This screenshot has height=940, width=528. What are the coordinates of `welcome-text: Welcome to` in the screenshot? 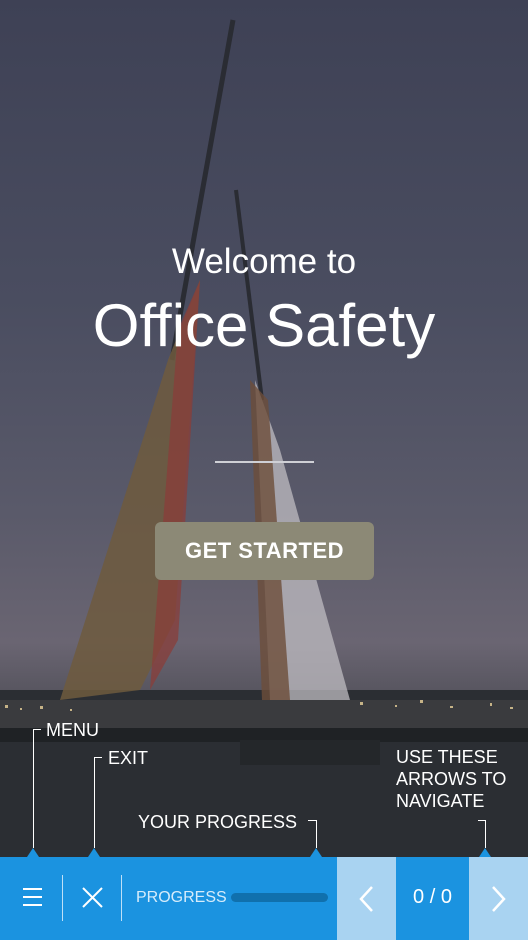 It's located at (264, 261).